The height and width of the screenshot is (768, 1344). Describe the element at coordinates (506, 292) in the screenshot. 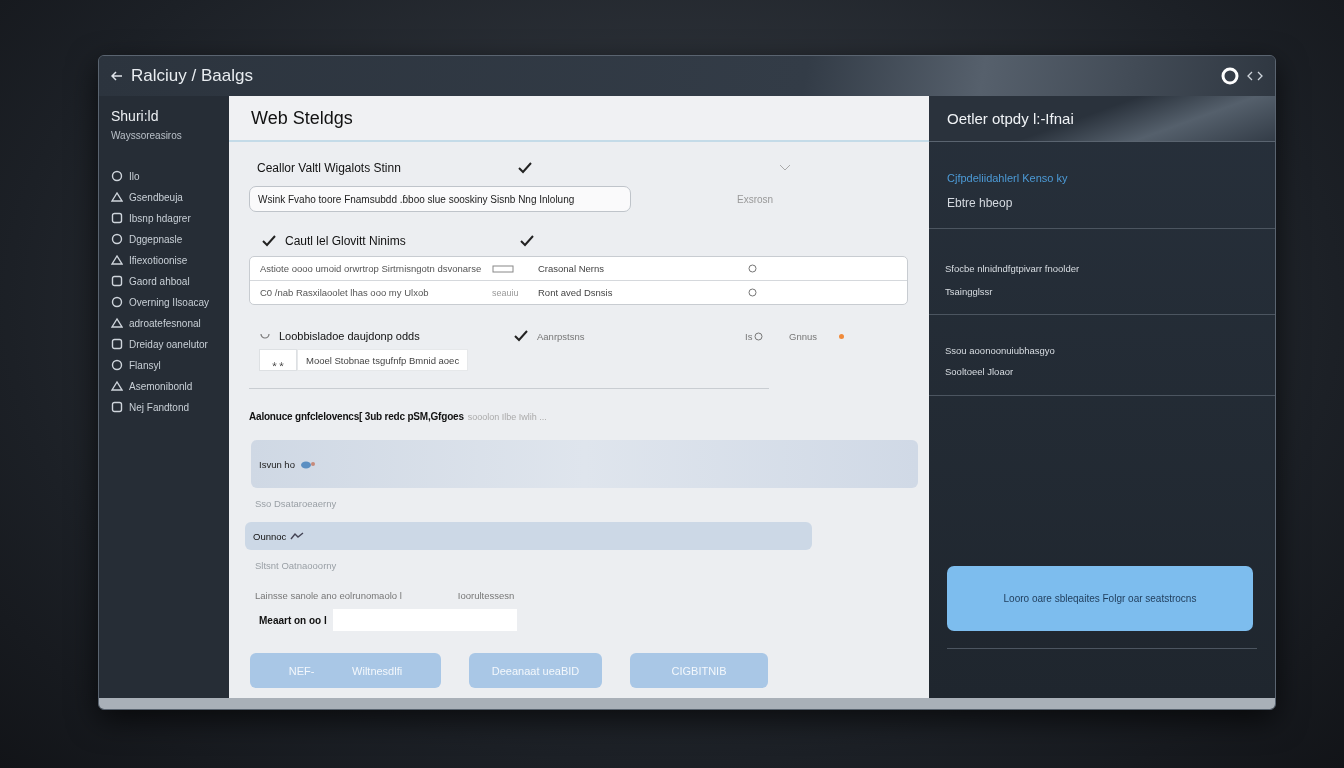

I see `table-cell-text: seauiu` at that location.